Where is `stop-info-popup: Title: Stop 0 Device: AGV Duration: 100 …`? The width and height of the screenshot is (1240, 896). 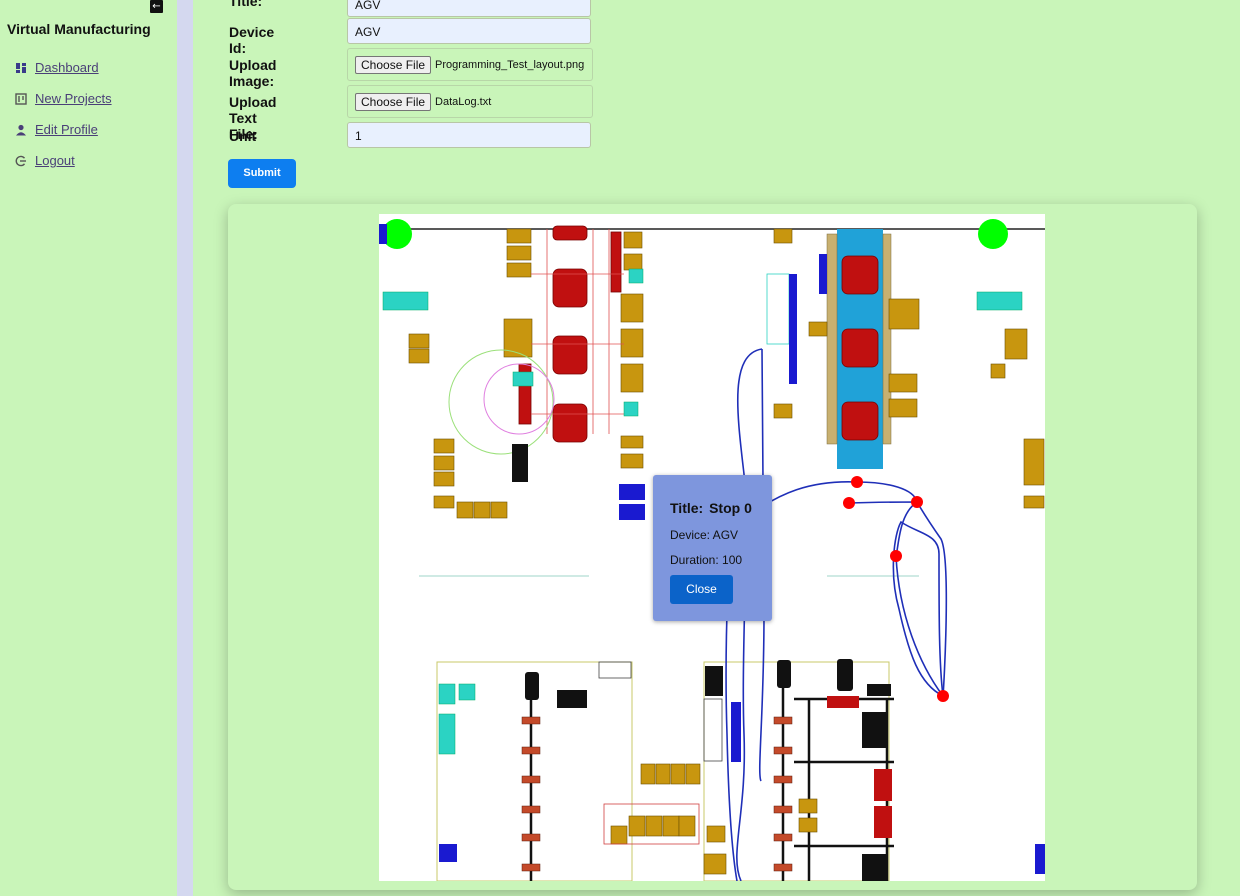
stop-info-popup: Title: Stop 0 Device: AGV Duration: 100 … is located at coordinates (712, 548).